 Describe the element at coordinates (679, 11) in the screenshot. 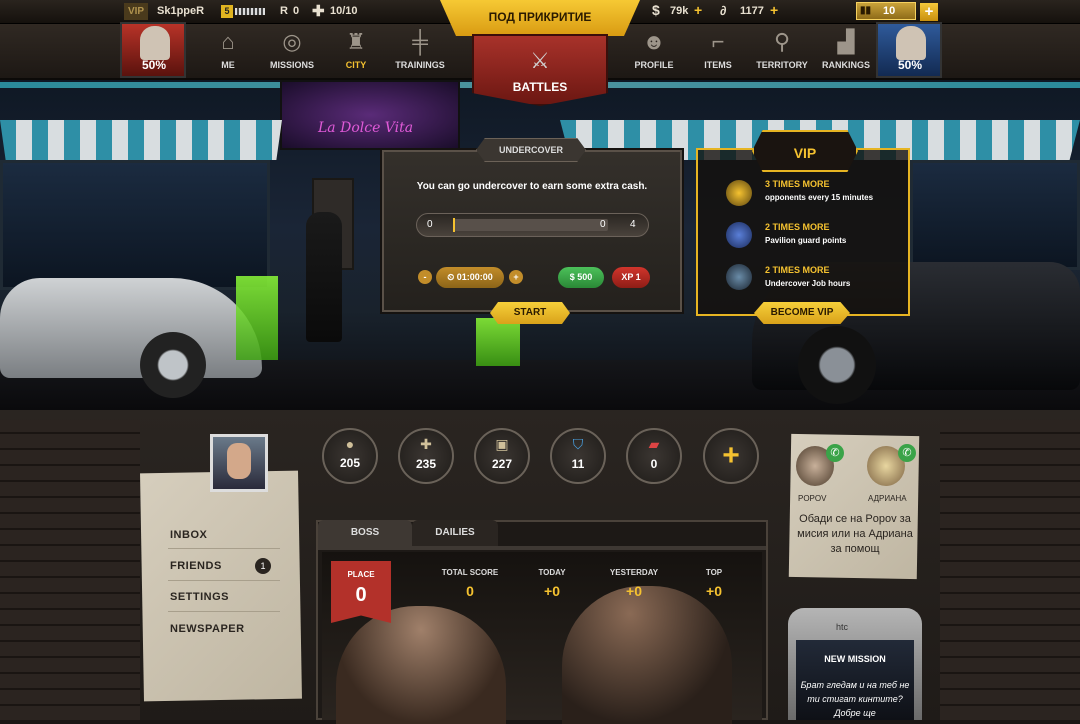

I see `cash-value: 79k` at that location.